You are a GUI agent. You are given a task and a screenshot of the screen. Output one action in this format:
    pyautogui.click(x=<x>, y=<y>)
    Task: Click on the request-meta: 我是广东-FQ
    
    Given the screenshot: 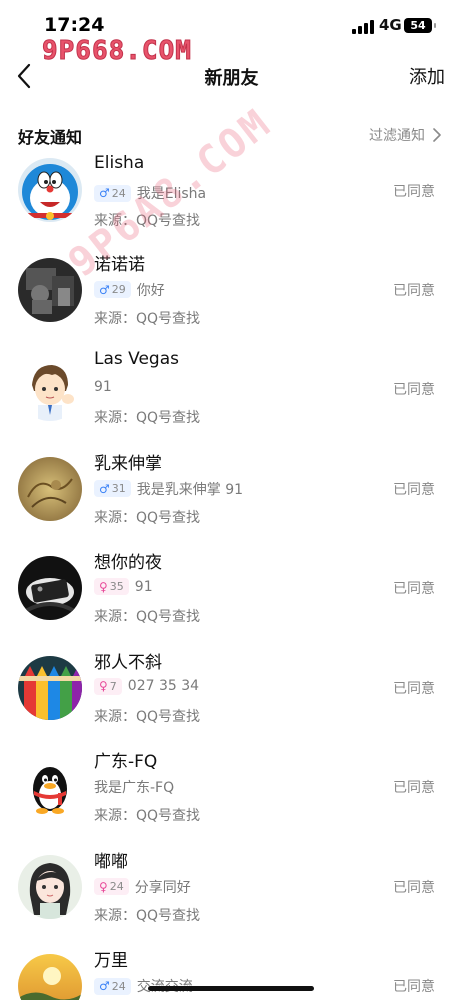 What is the action you would take?
    pyautogui.click(x=134, y=787)
    